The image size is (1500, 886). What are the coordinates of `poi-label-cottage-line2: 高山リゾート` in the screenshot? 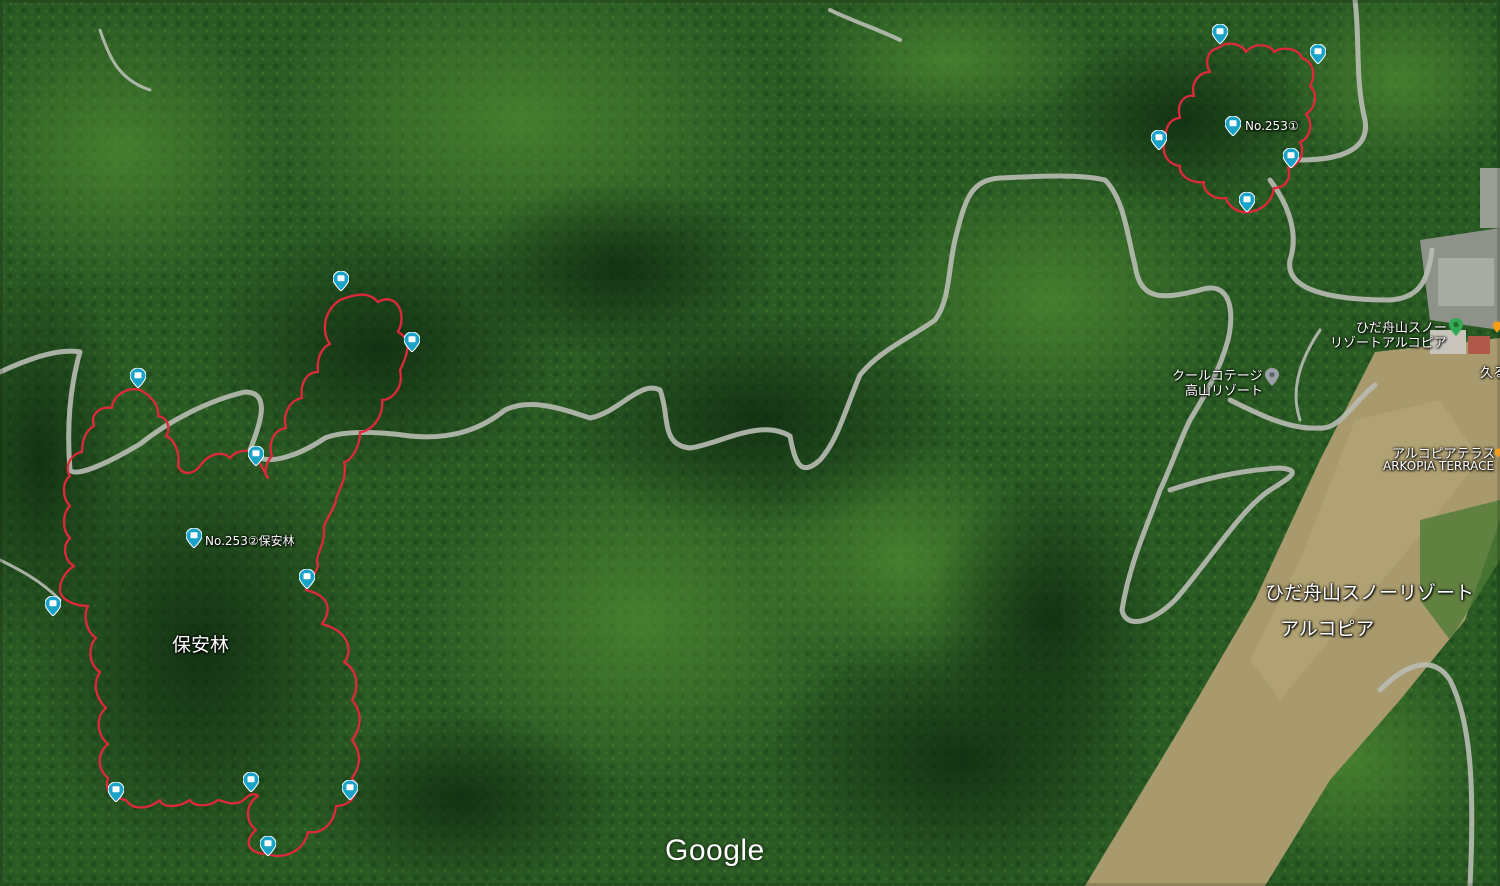 It's located at (1224, 389).